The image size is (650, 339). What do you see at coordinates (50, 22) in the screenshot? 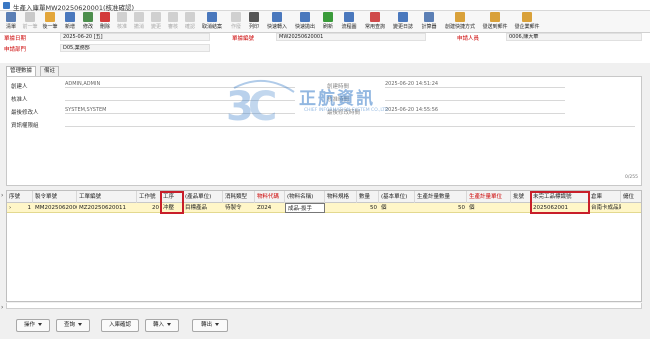
I see `next-record-button: 後一筆` at bounding box center [50, 22].